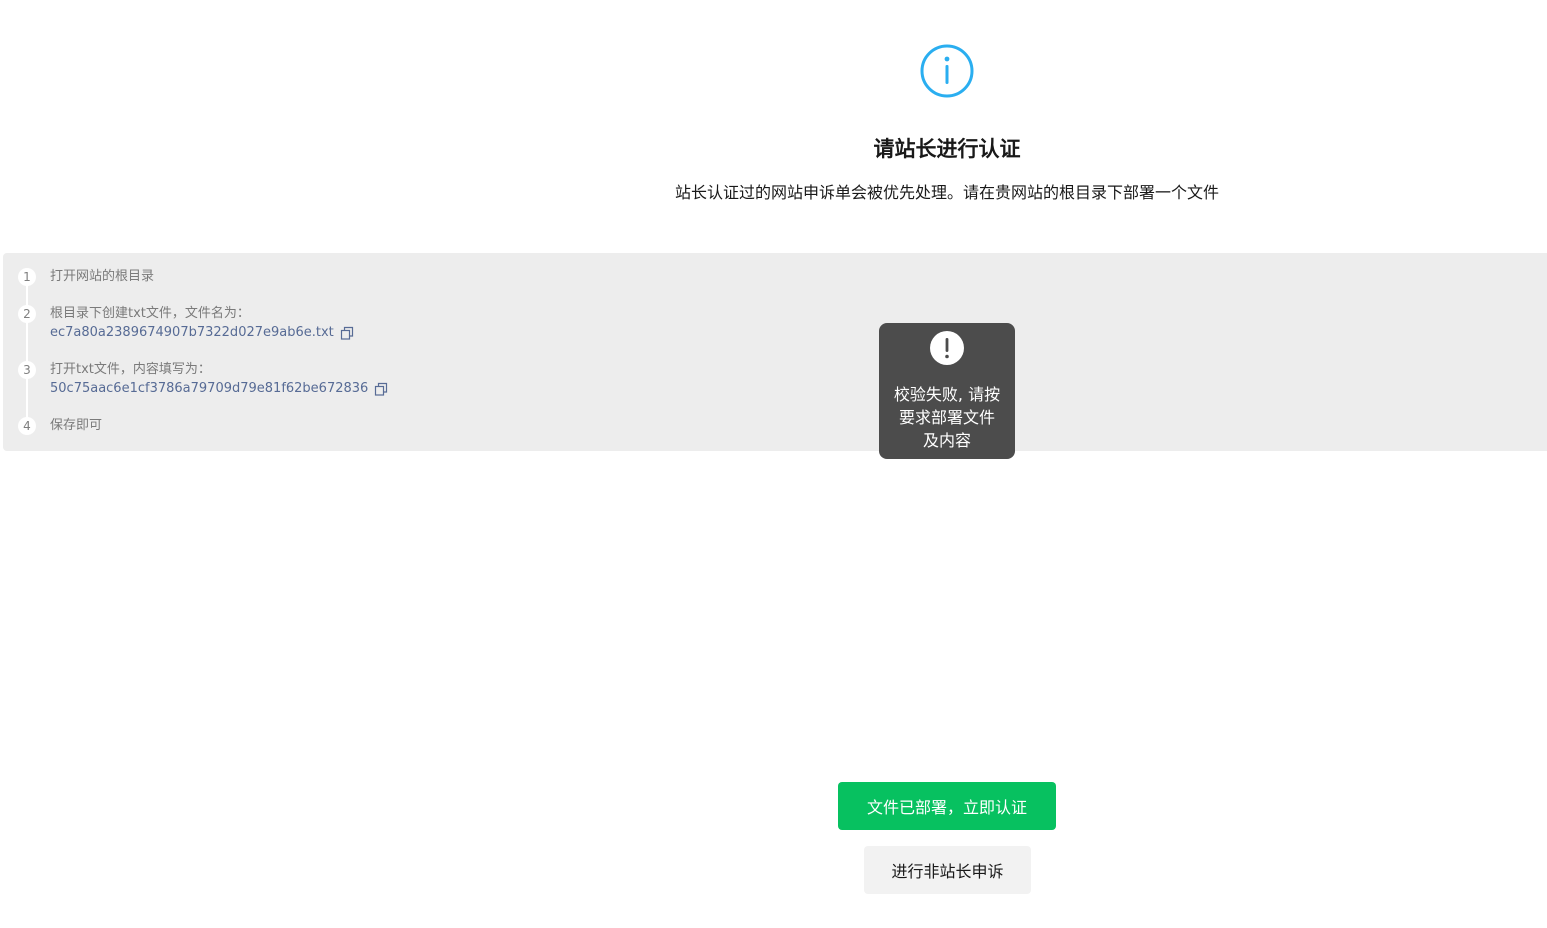 This screenshot has width=1547, height=928. I want to click on toast-message: 校验失败, 请按 要求部署文件 及内容, so click(947, 417).